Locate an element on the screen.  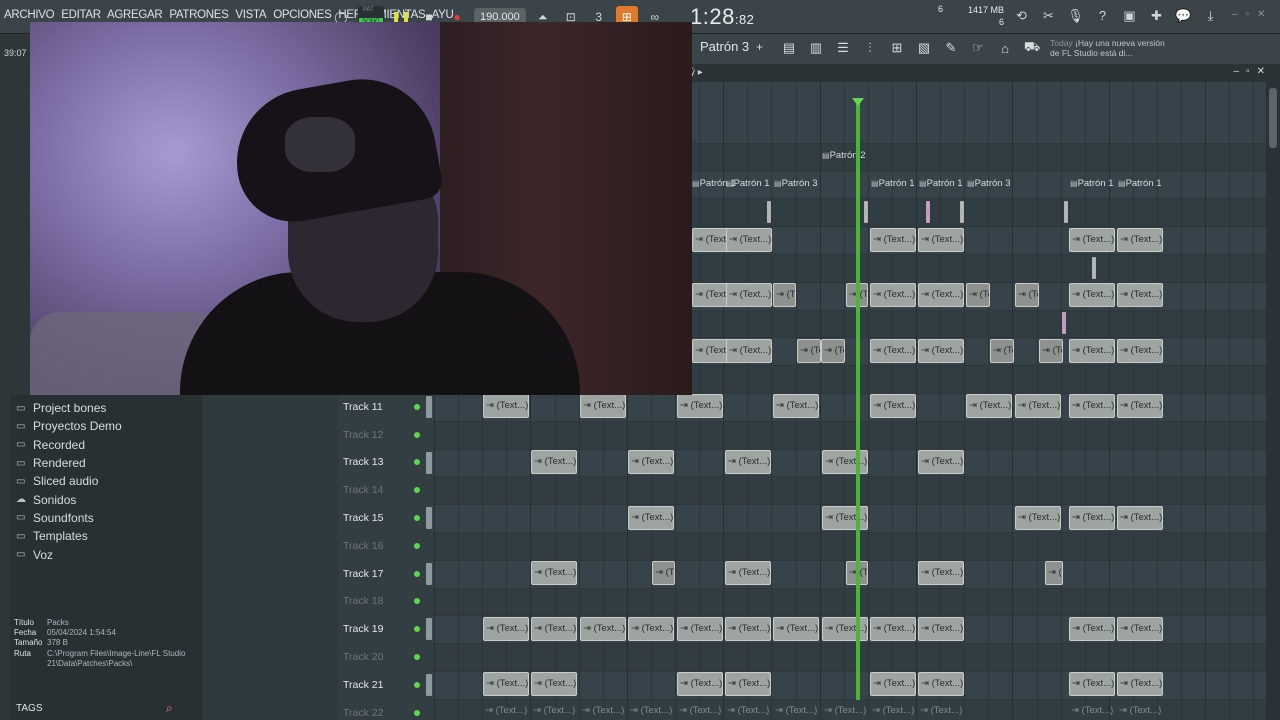
chat-icon: 💬 is located at coordinates (1183, 15).